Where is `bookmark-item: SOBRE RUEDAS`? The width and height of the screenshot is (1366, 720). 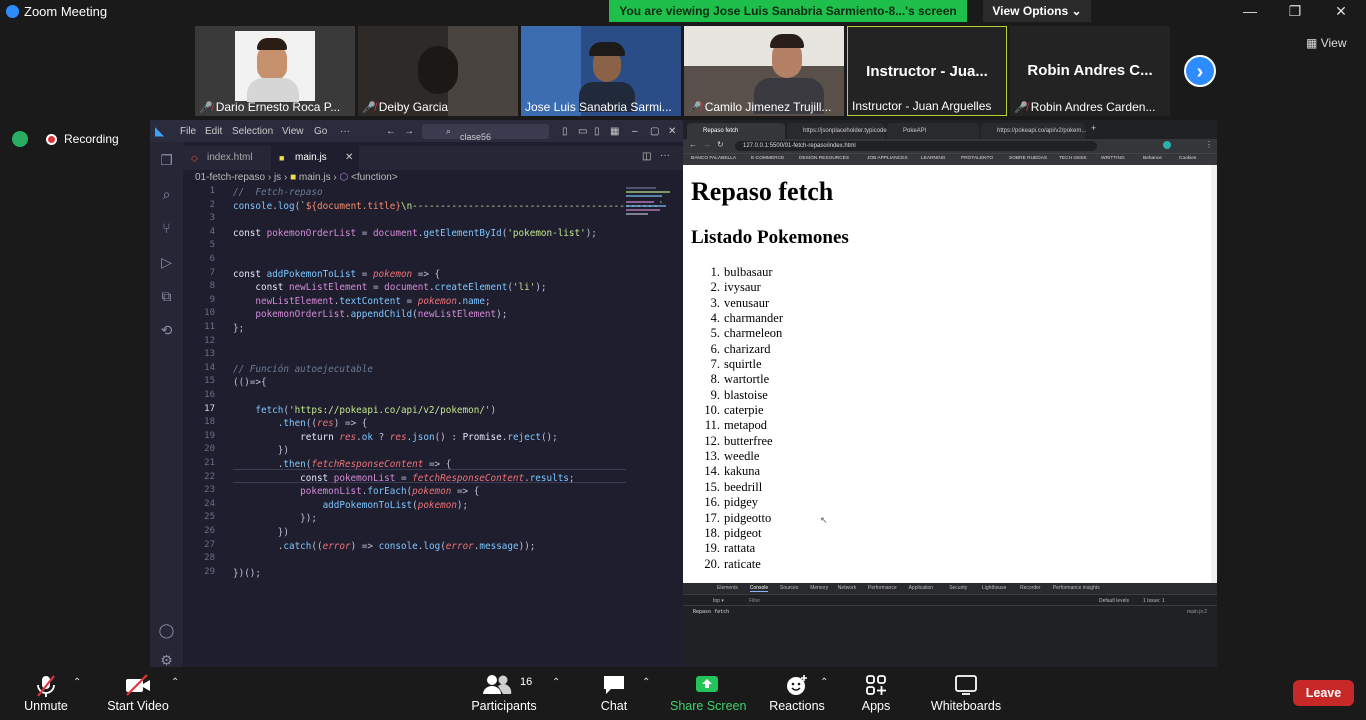 bookmark-item: SOBRE RUEDAS is located at coordinates (1028, 158).